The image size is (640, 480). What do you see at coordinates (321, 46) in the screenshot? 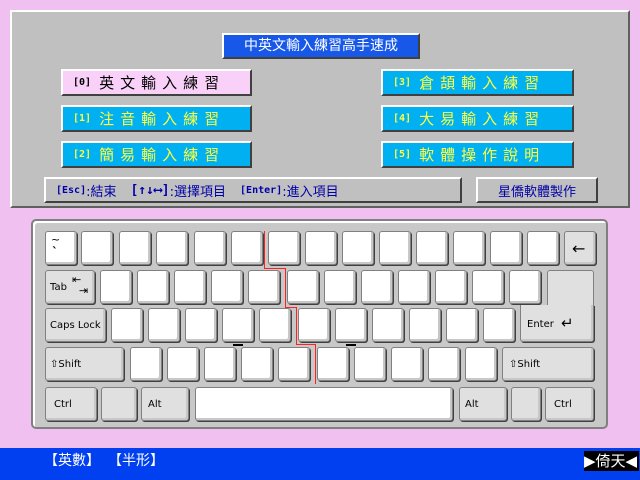
I see `app-title: 中英文輸入練習高手速成` at bounding box center [321, 46].